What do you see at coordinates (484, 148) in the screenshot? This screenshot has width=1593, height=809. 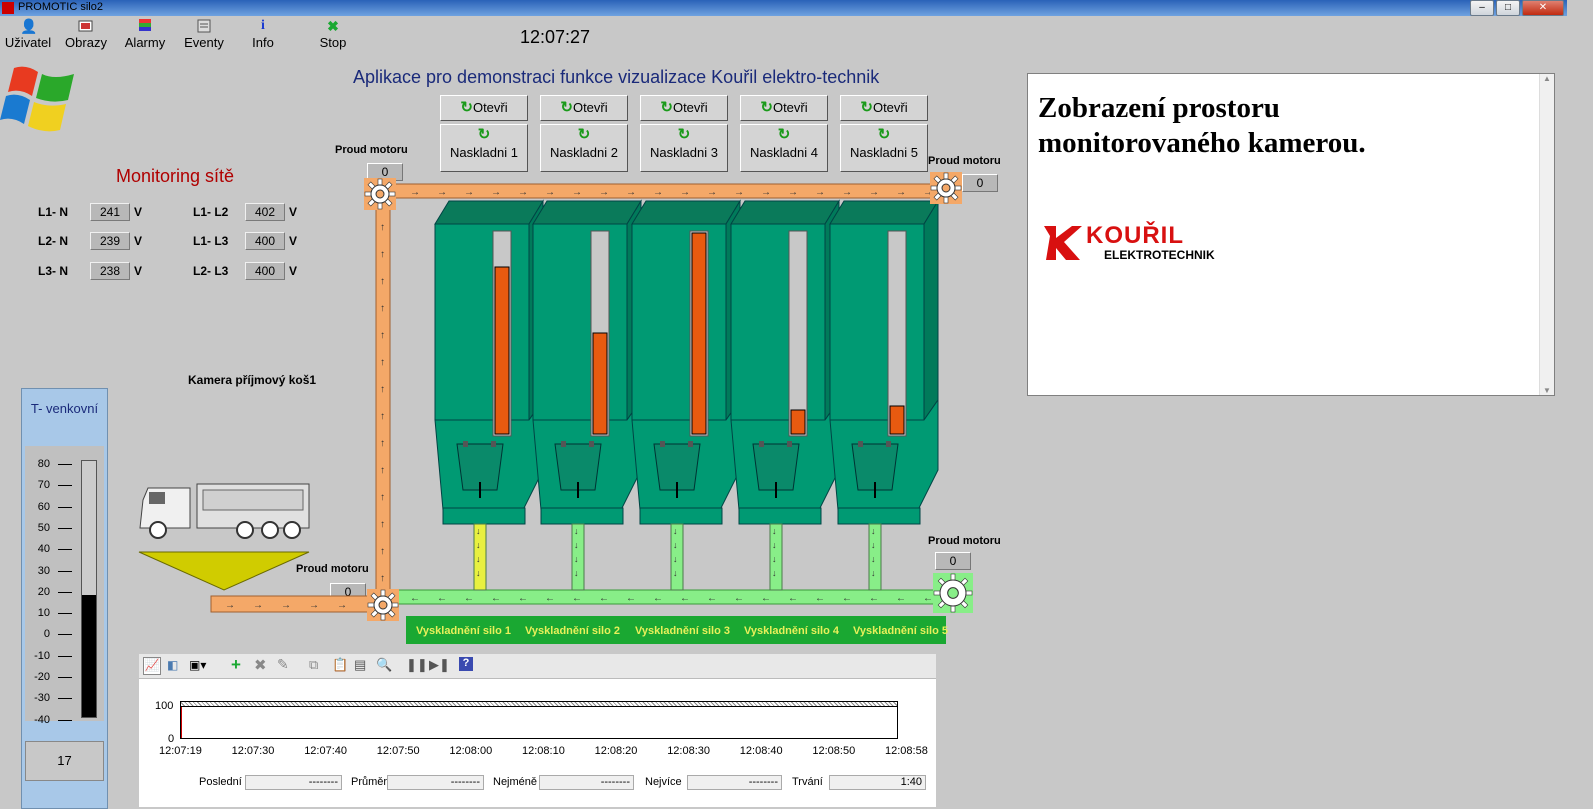 I see `load-silo-1-button: ↻ Naskladni 1` at bounding box center [484, 148].